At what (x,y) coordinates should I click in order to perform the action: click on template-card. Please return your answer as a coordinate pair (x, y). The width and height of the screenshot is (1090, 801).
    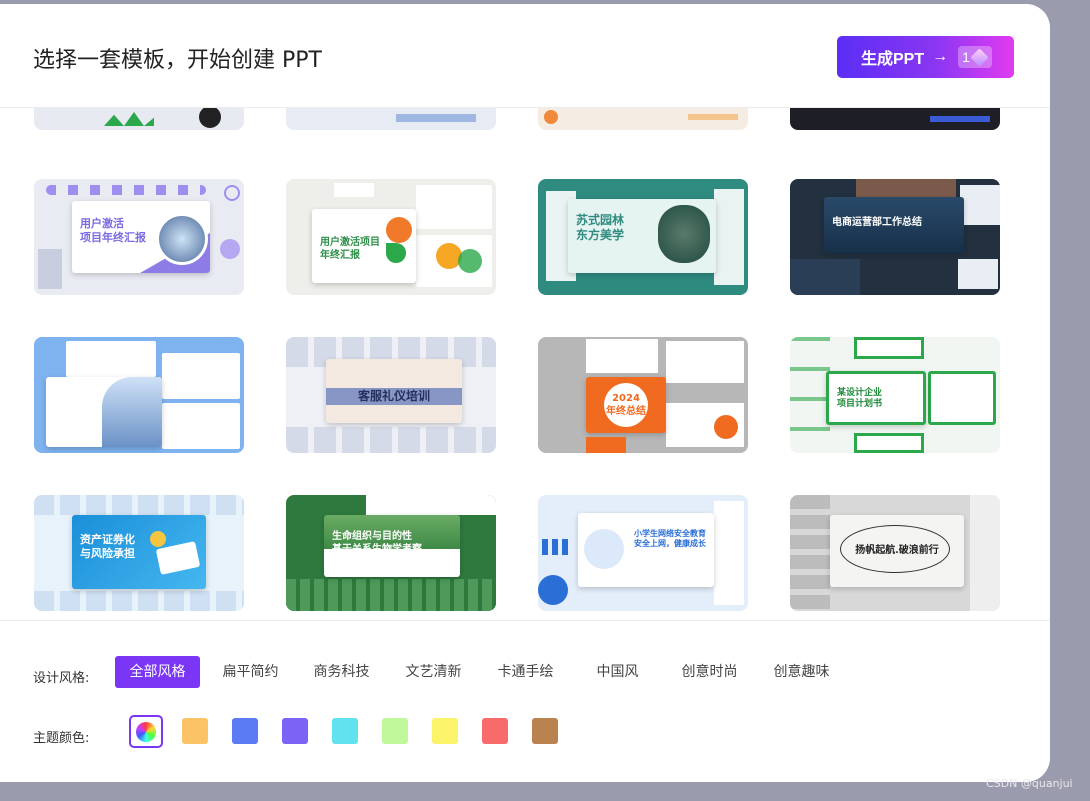
    Looking at the image, I should click on (139, 395).